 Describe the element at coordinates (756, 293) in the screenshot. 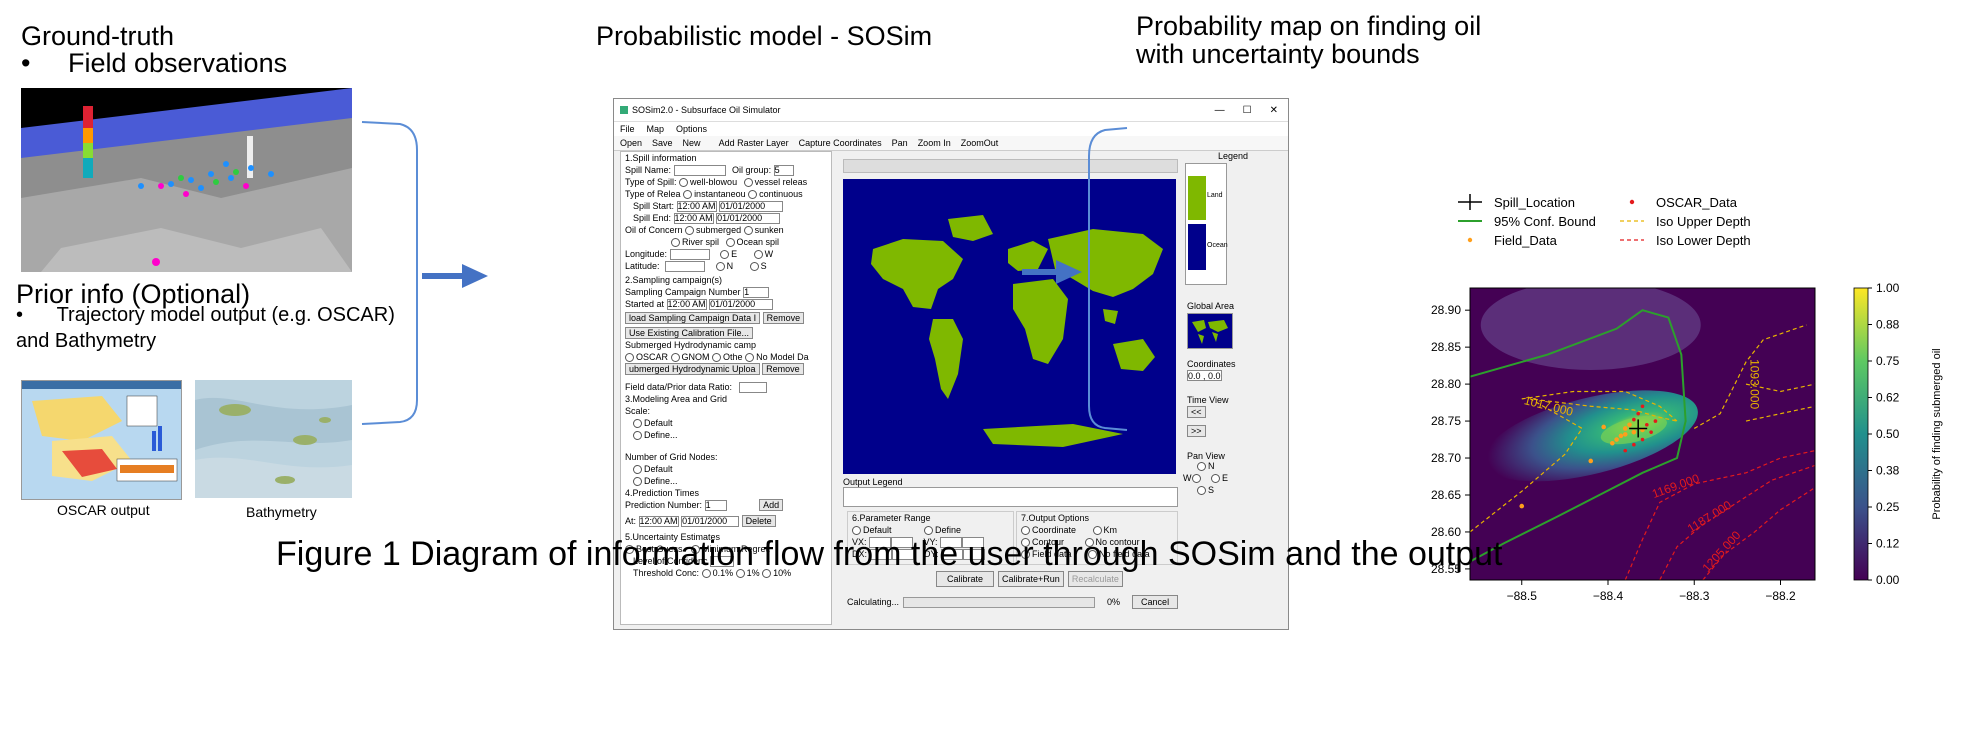

I see `sampling-number-select: 1` at that location.